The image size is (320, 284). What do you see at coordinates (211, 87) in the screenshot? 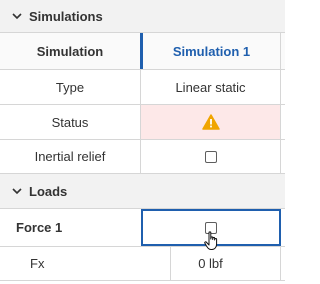
I see `type-value: Linear static` at bounding box center [211, 87].